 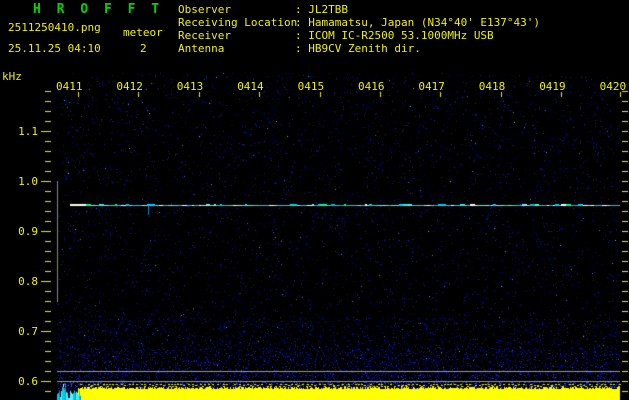 I want to click on freq-tick-label: 0.6, so click(x=28, y=381).